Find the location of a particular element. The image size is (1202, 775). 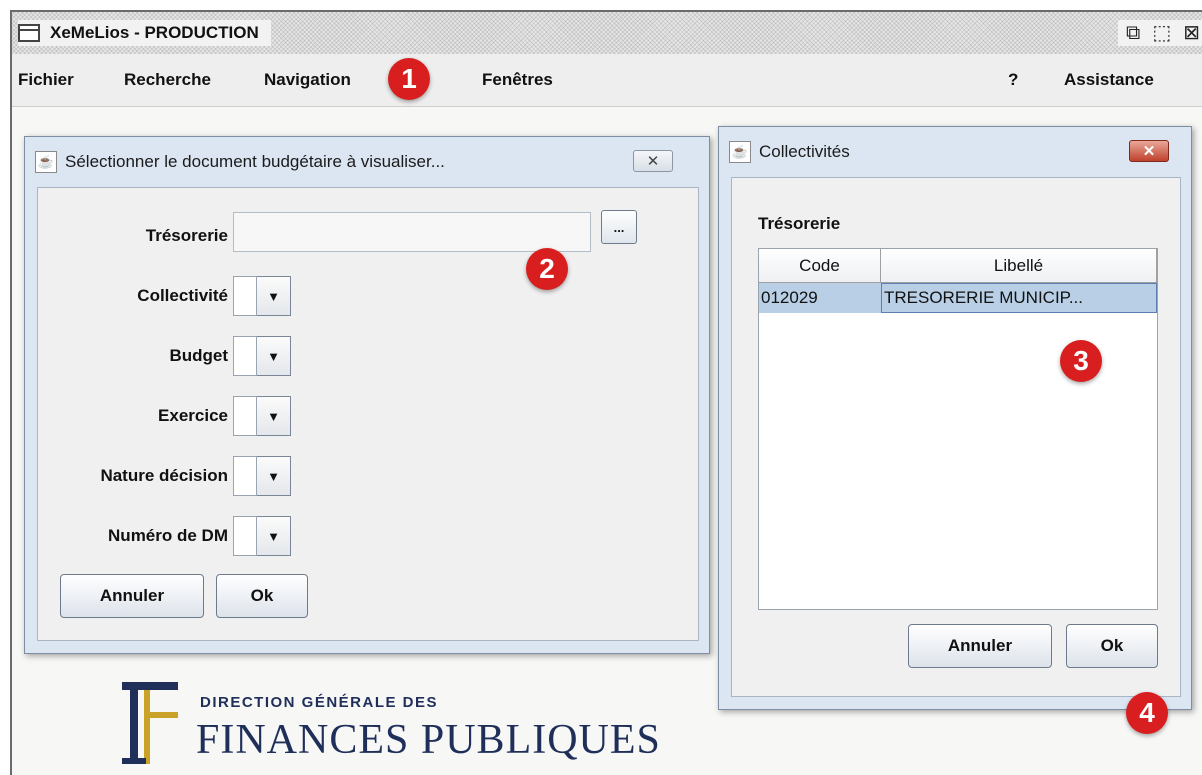

budget-label: Budget is located at coordinates (198, 355).